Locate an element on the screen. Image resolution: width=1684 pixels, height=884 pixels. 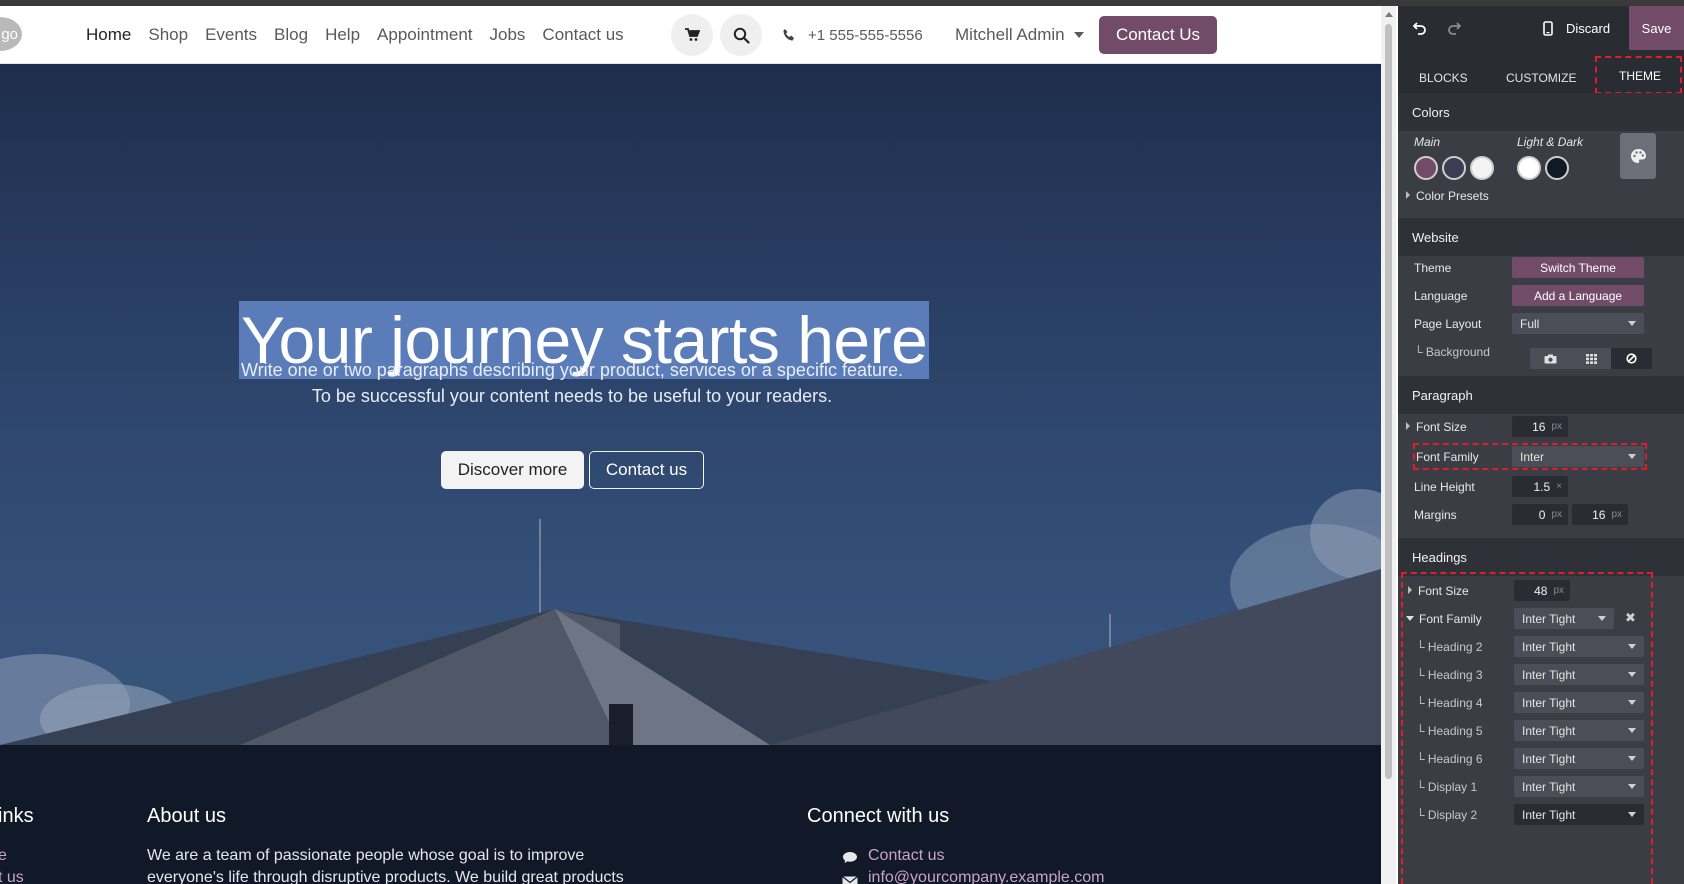
undo-button is located at coordinates (1420, 28).